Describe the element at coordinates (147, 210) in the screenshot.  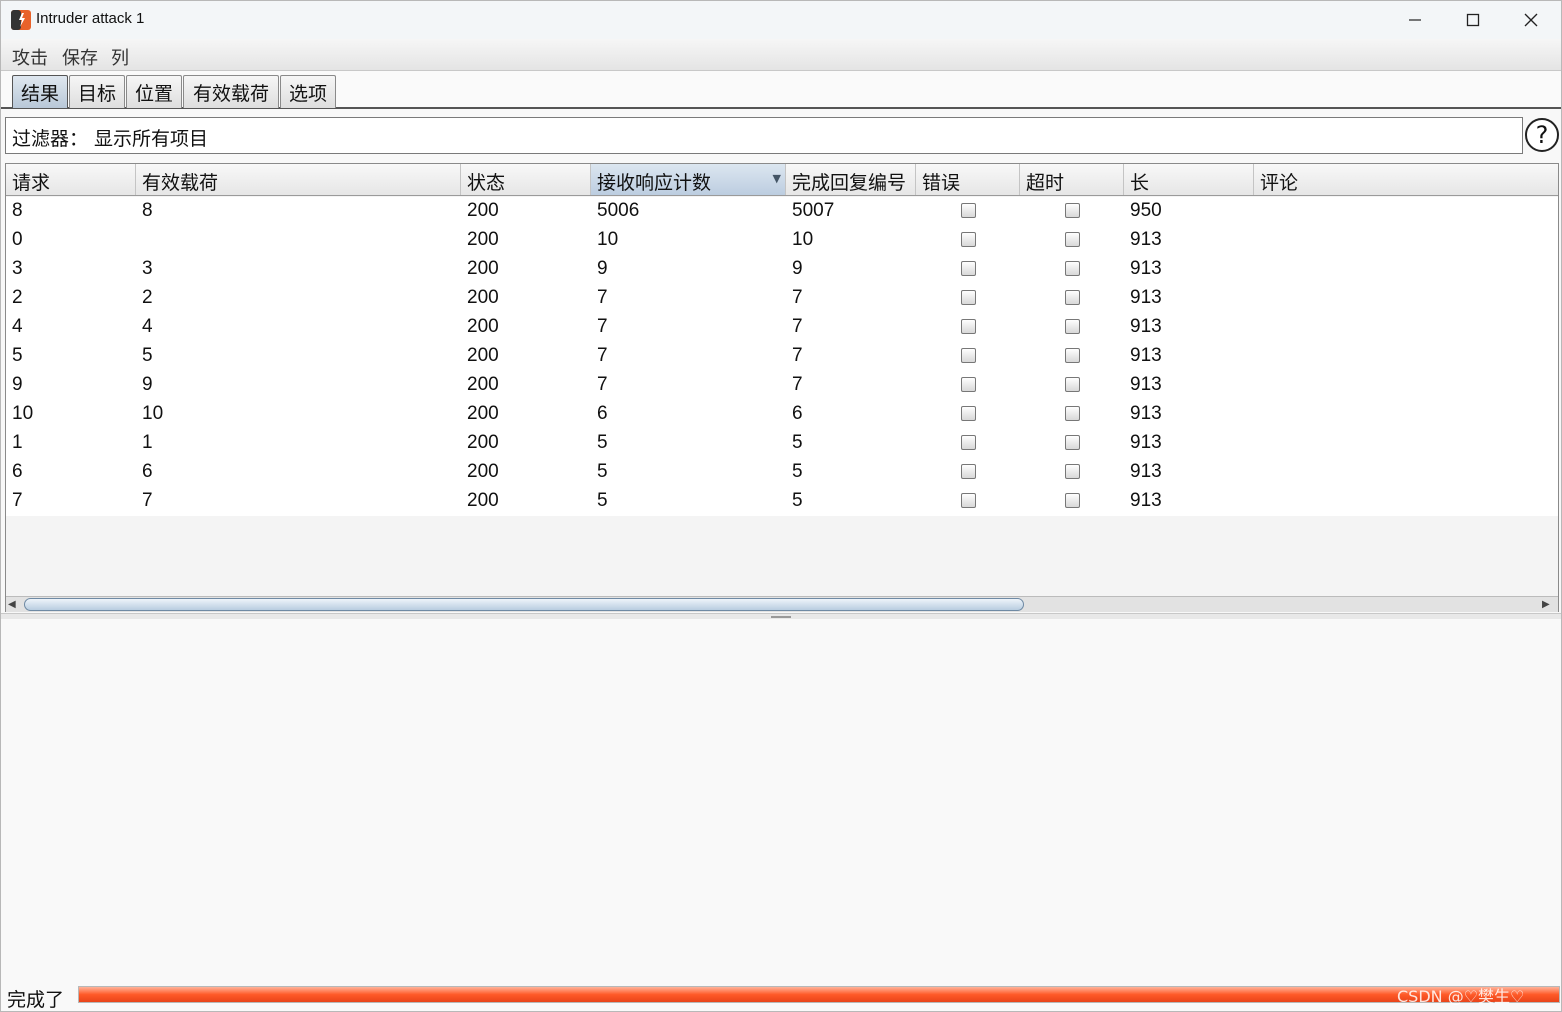
I see `cell-payload: 8` at that location.